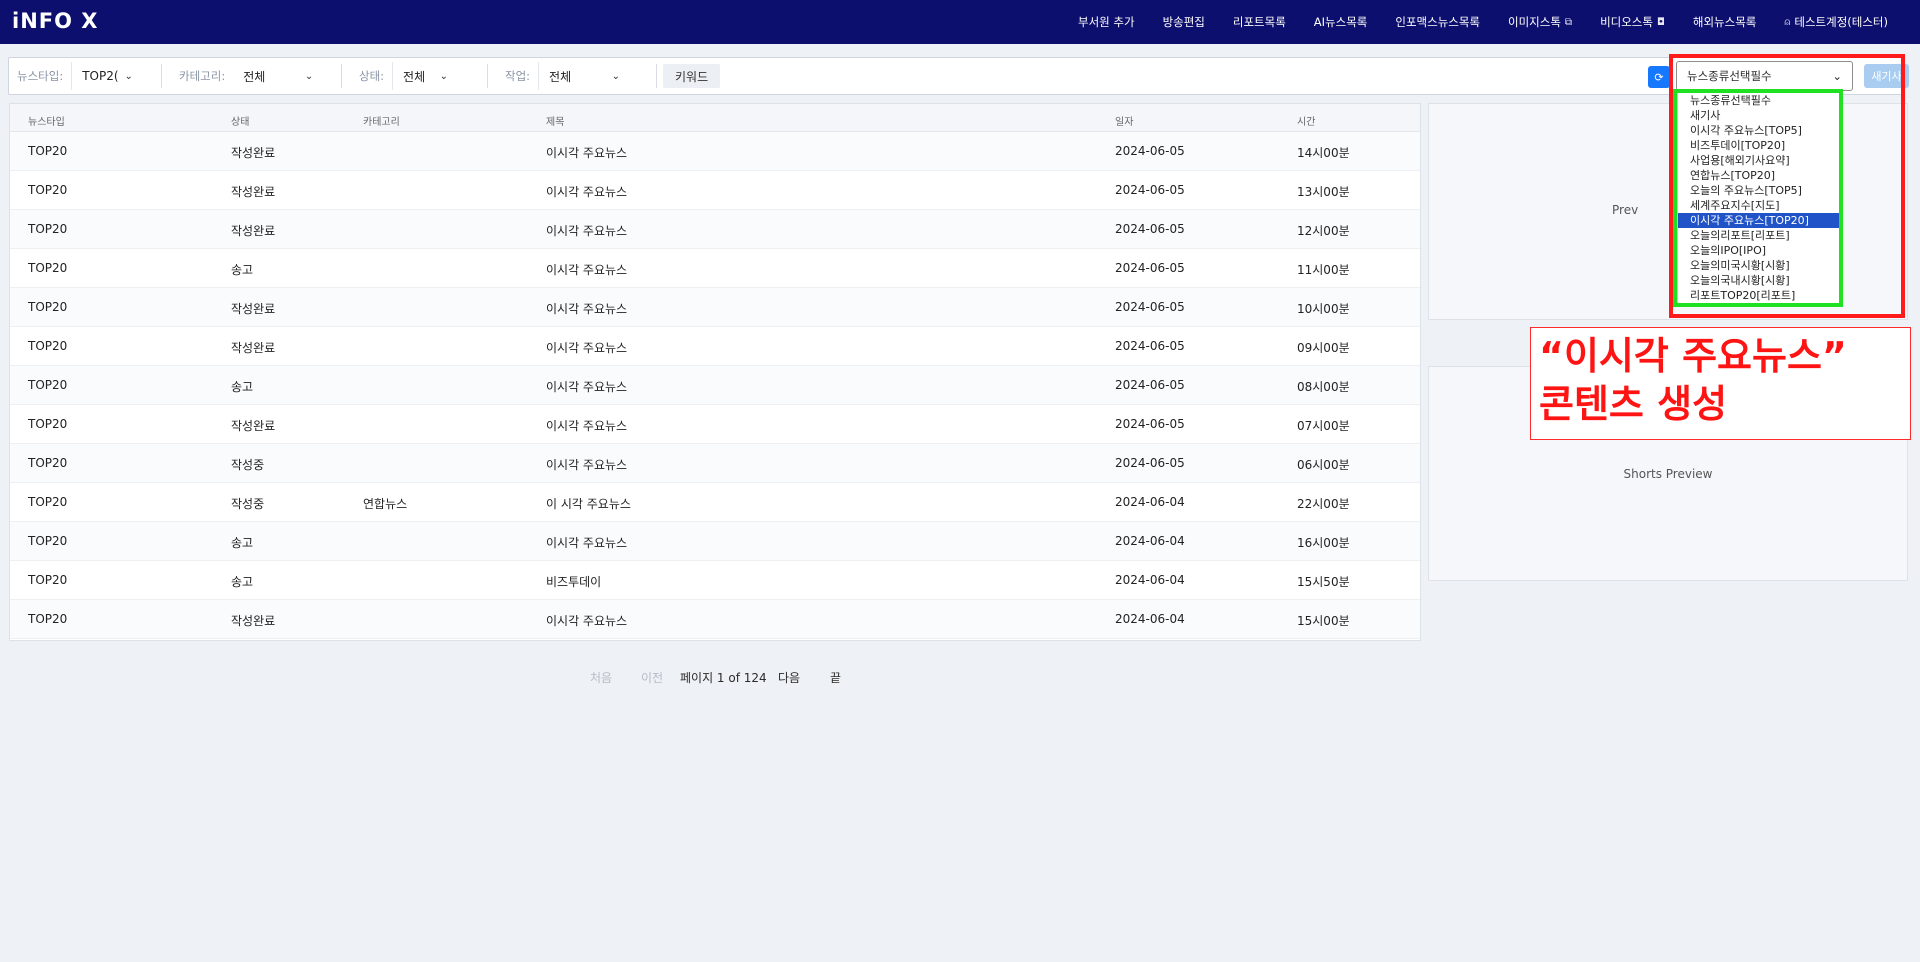  What do you see at coordinates (100, 76) in the screenshot?
I see `newstype-value: TOP2(` at bounding box center [100, 76].